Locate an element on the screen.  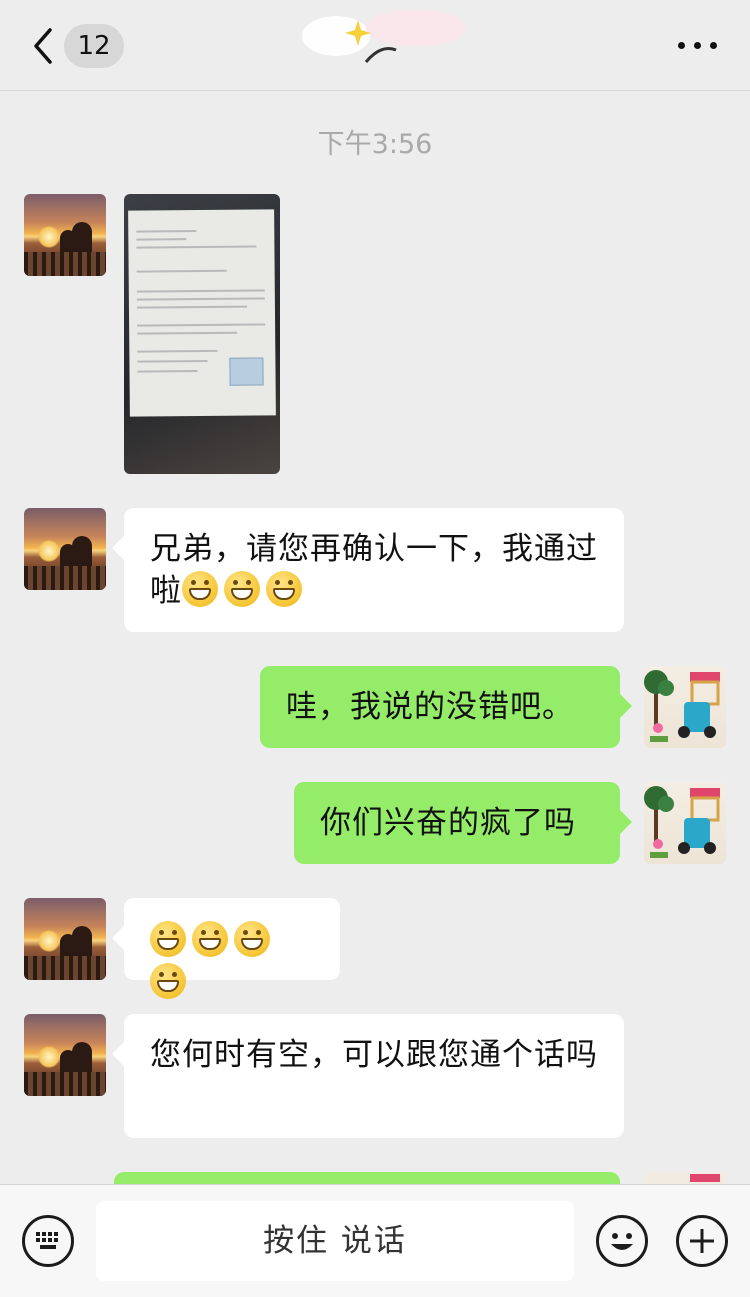
more-functions-button is located at coordinates (702, 1241).